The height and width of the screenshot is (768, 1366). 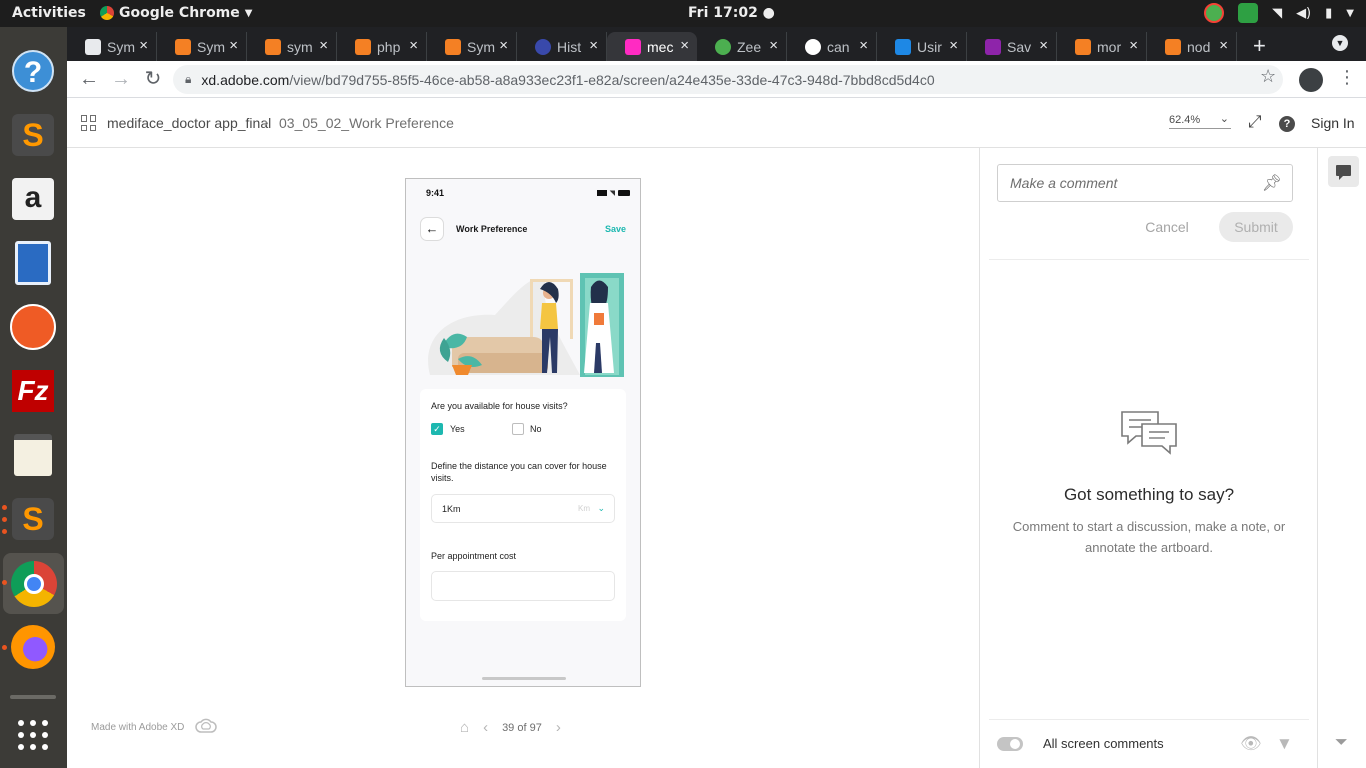 I want to click on update-check-icon, so click(x=1248, y=13).